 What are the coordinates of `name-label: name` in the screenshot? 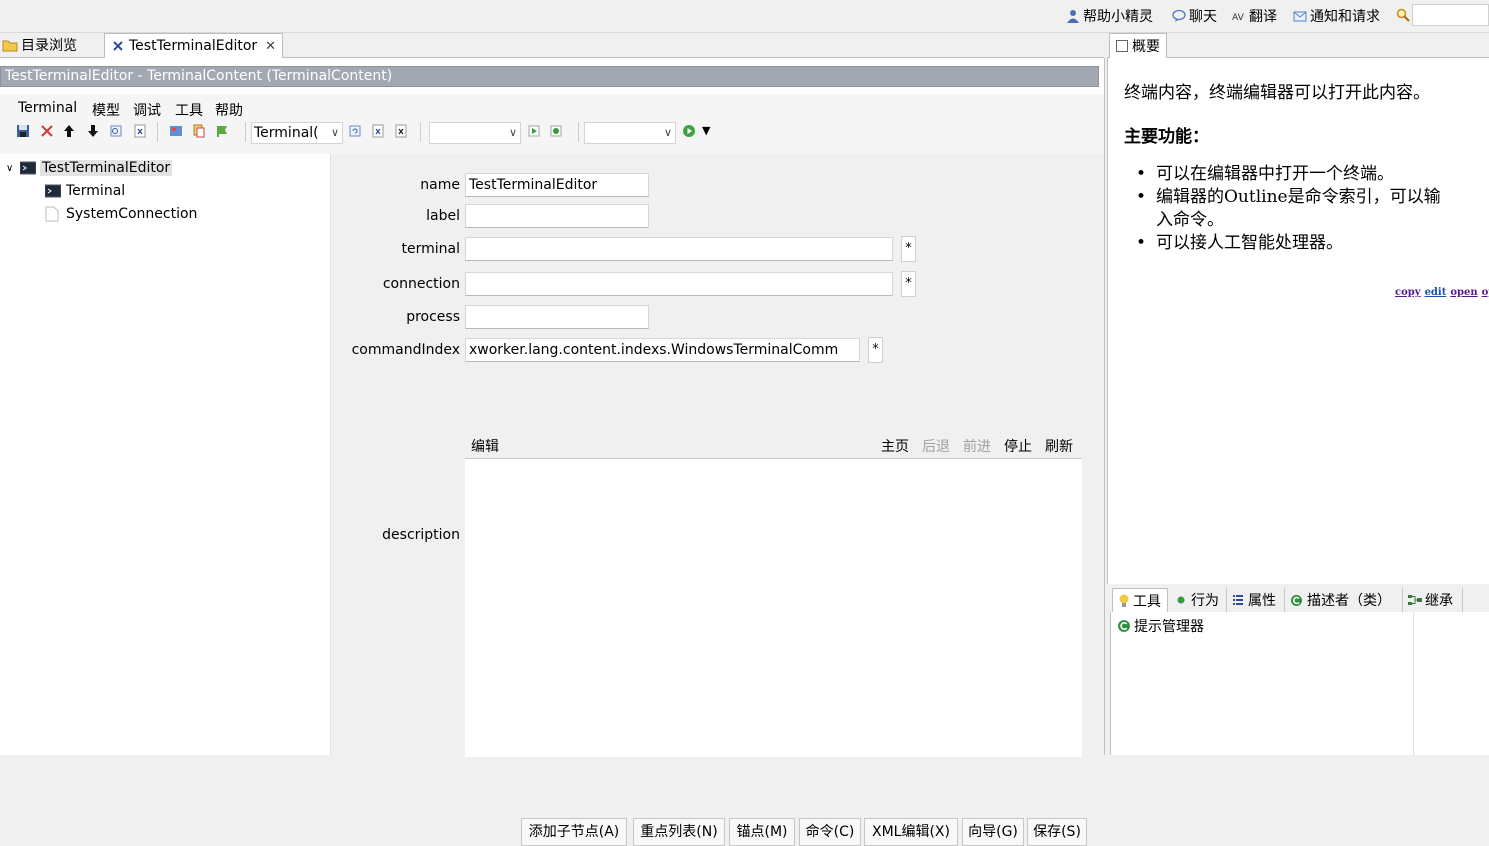 It's located at (440, 185).